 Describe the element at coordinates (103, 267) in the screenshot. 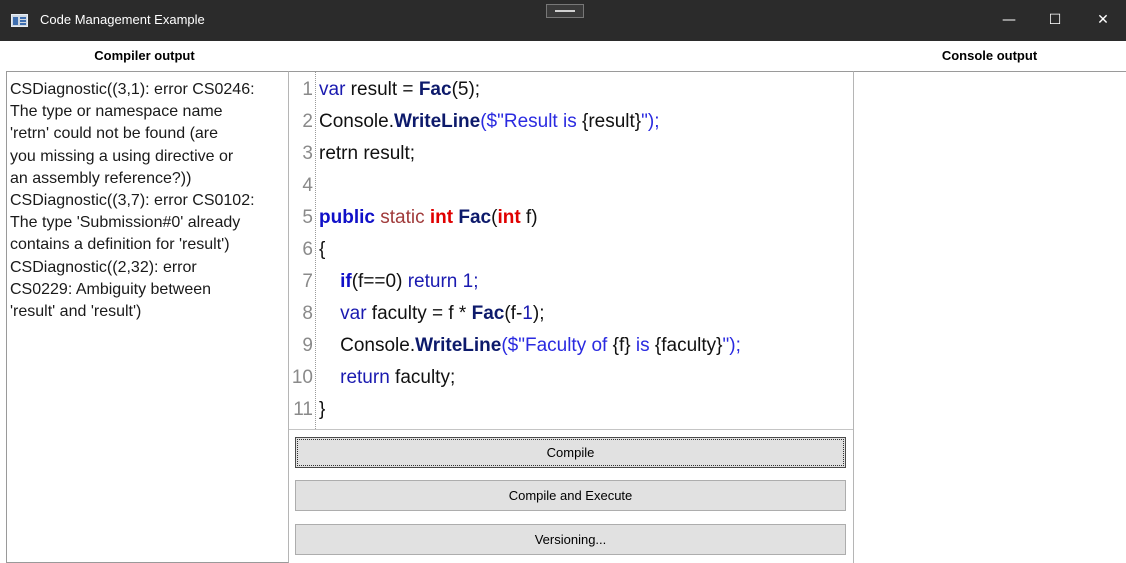

I see `diagnostic-line: CSDiagnostic((2,32): error` at that location.